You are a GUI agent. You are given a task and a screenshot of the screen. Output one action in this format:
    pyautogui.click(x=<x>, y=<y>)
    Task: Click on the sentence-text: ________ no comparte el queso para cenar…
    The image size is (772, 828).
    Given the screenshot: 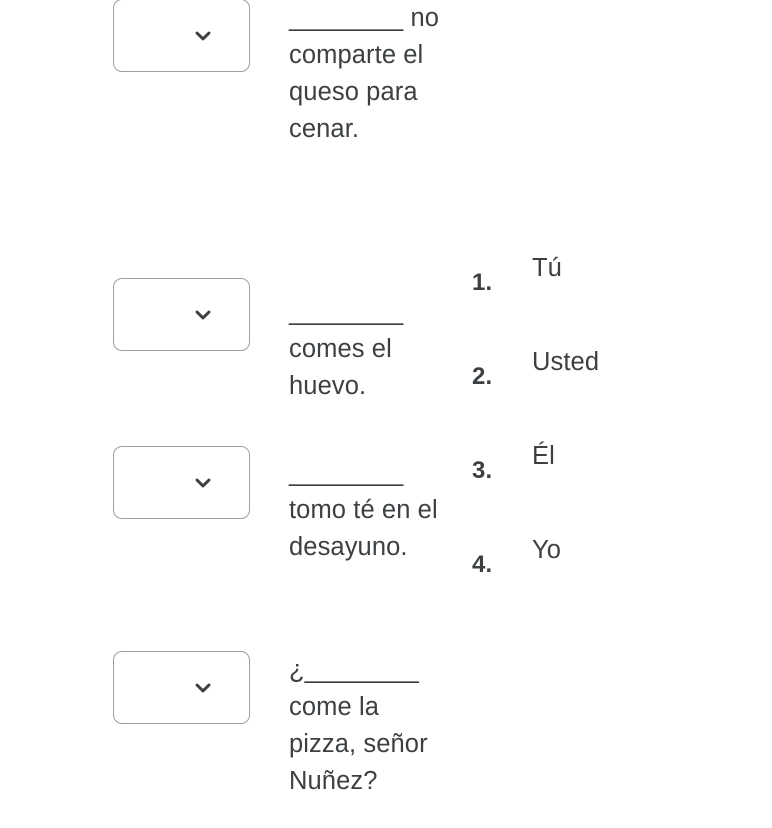 What is the action you would take?
    pyautogui.click(x=368, y=73)
    